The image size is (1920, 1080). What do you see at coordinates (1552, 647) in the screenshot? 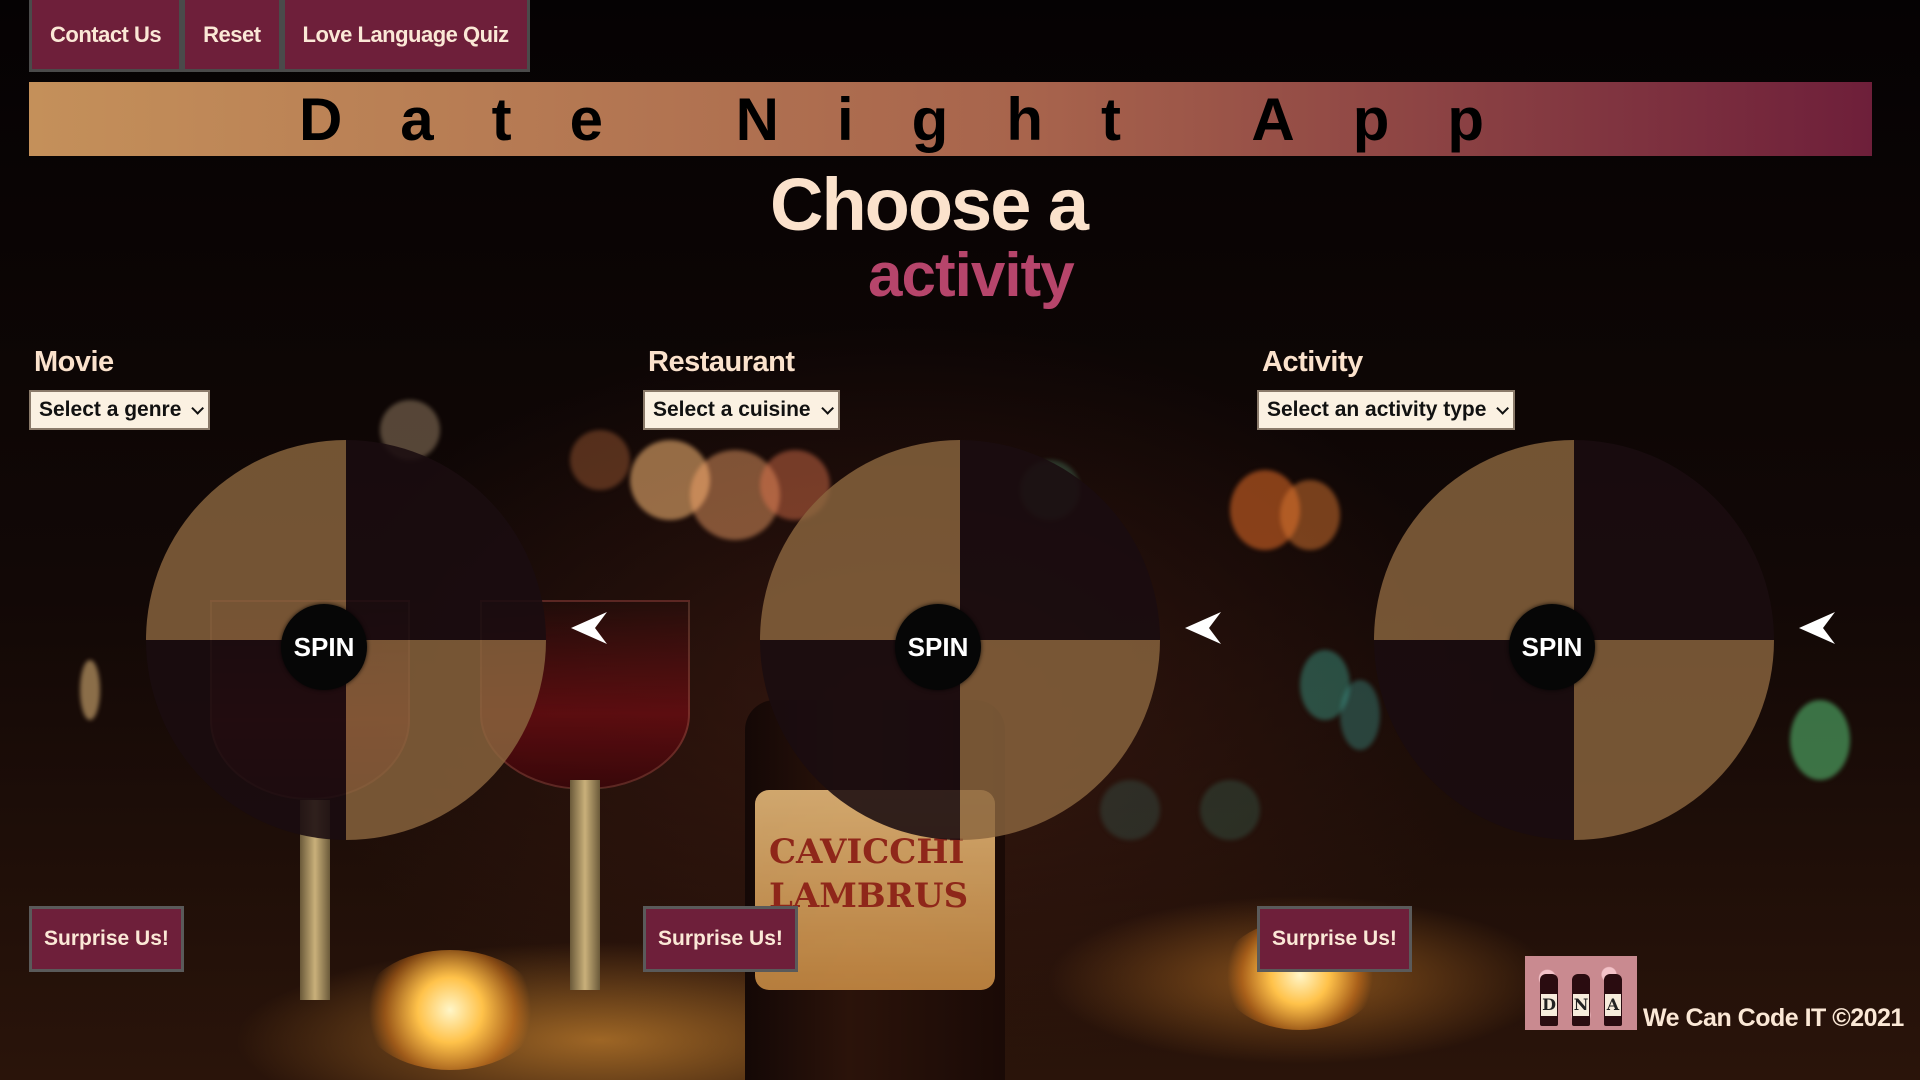
I see `activity-spin-button: SPIN` at bounding box center [1552, 647].